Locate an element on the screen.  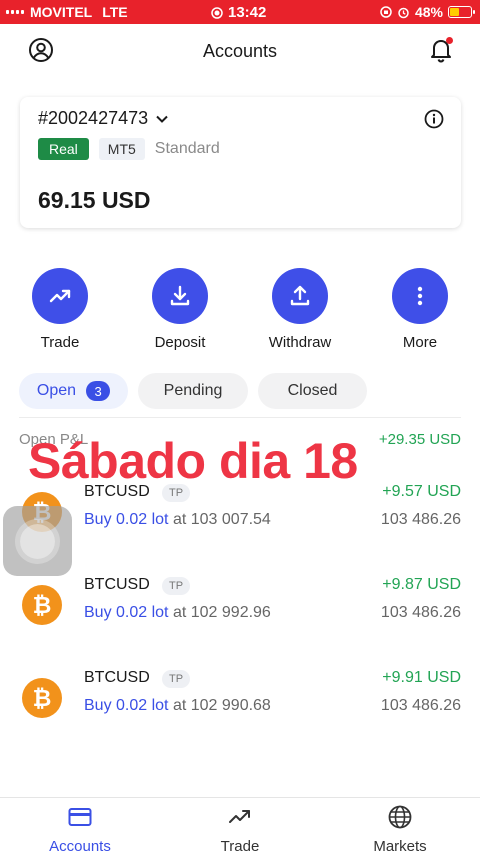
account-kind: Standard is located at coordinates (187, 148).